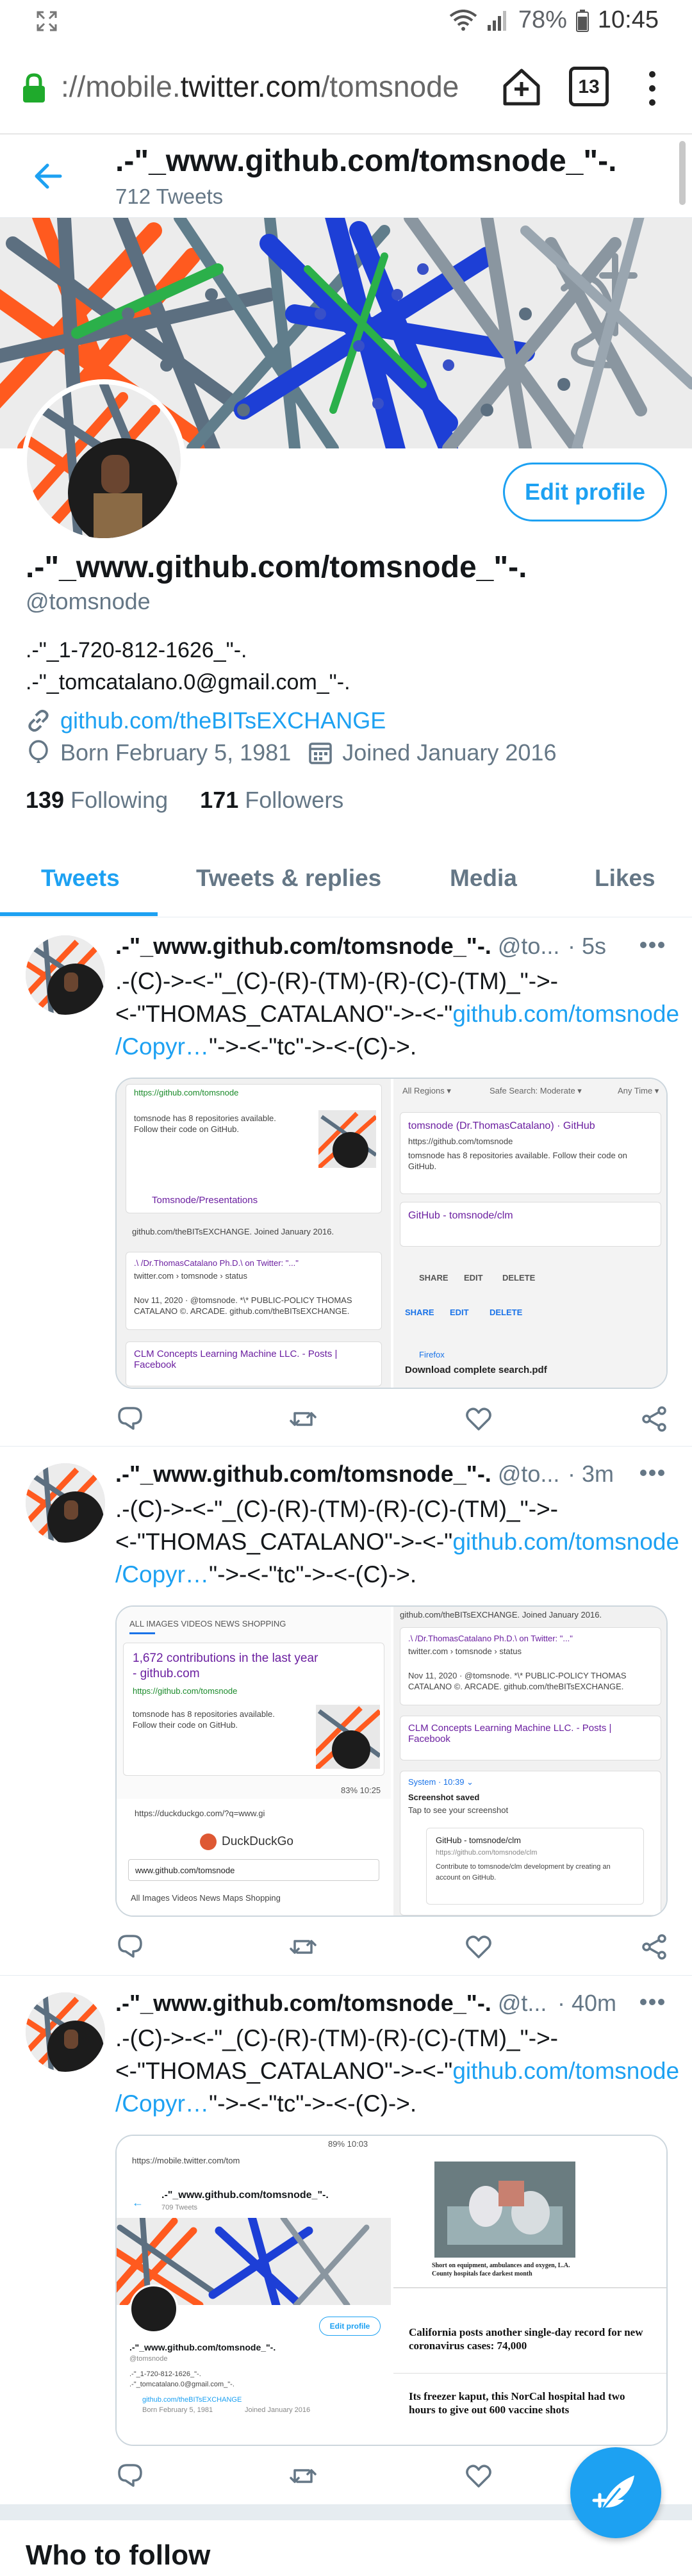  What do you see at coordinates (473, 1278) in the screenshot?
I see `notif-edit-grey: EDIT` at bounding box center [473, 1278].